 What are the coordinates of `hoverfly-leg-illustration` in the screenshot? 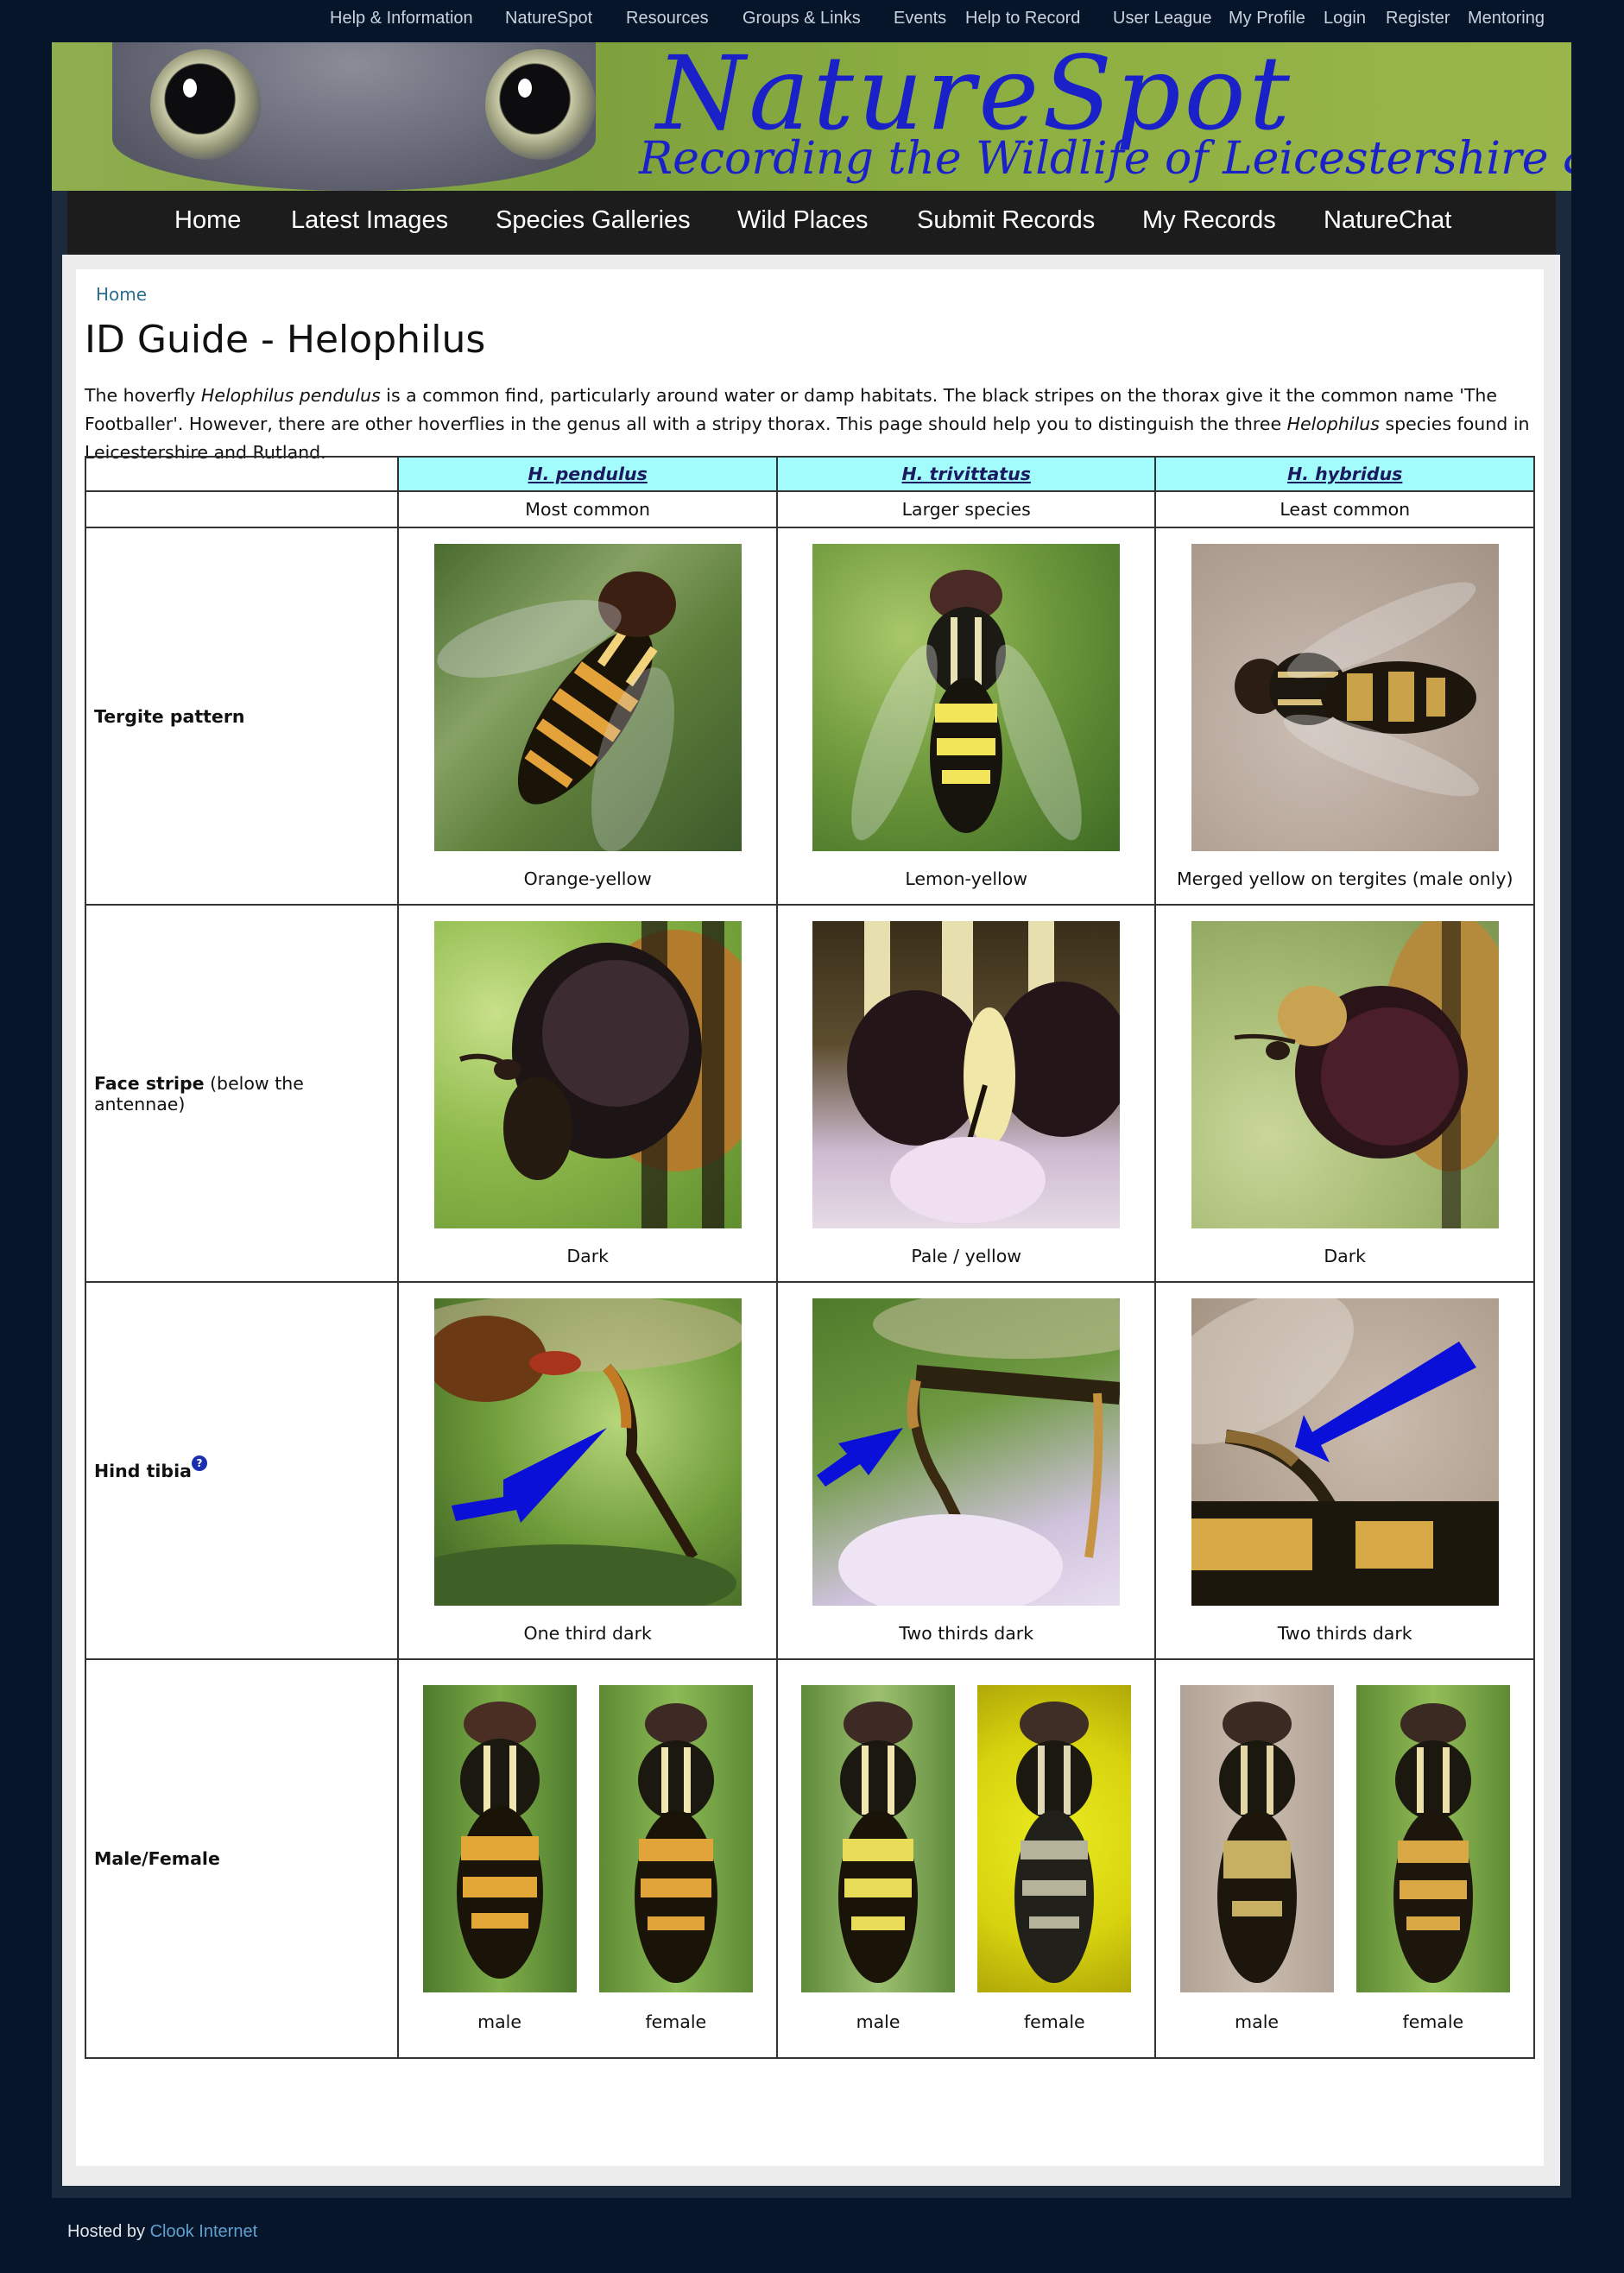 It's located at (969, 1452).